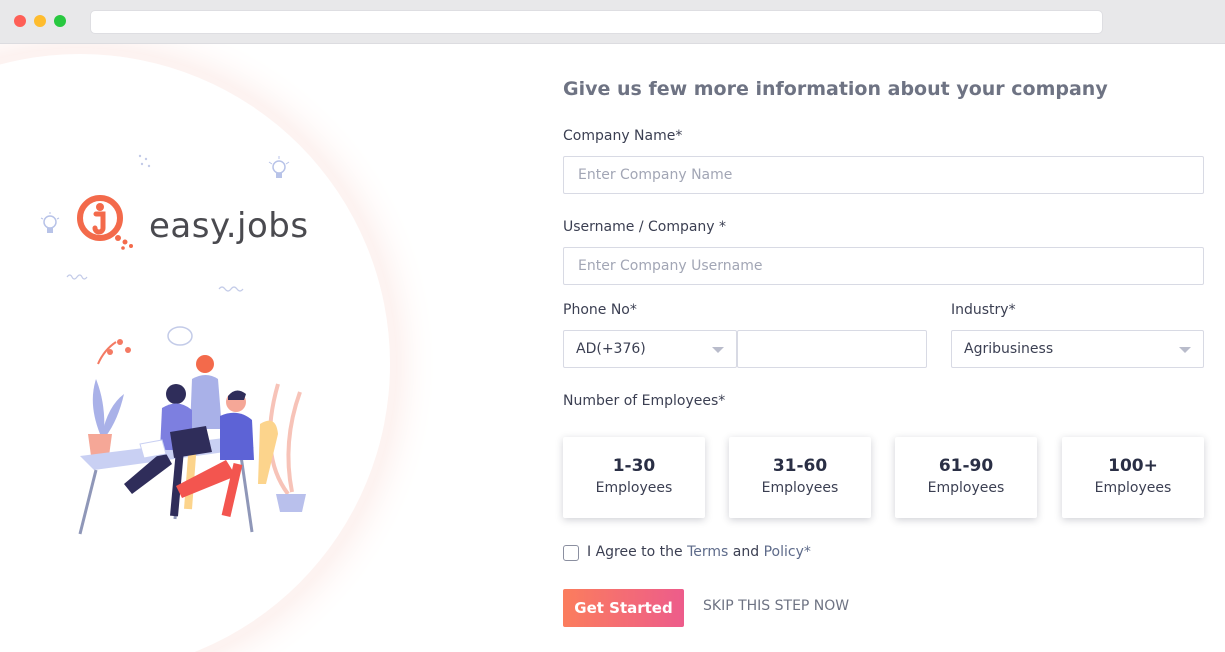 This screenshot has height=652, width=1225. I want to click on minimize-window-button, so click(40, 21).